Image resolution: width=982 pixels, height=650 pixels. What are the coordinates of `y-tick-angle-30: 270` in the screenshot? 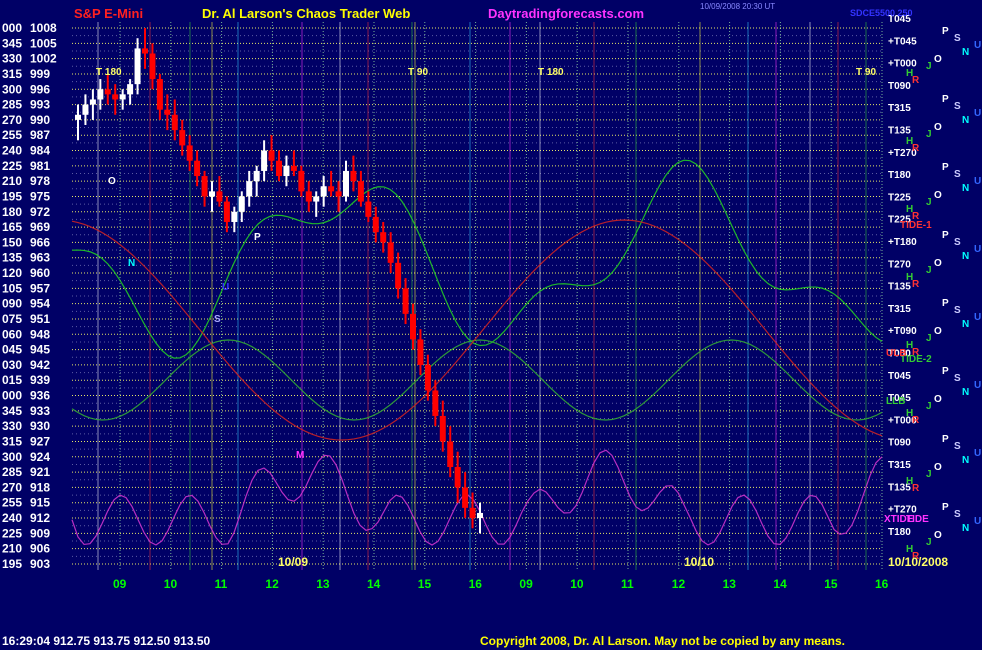 It's located at (12, 487).